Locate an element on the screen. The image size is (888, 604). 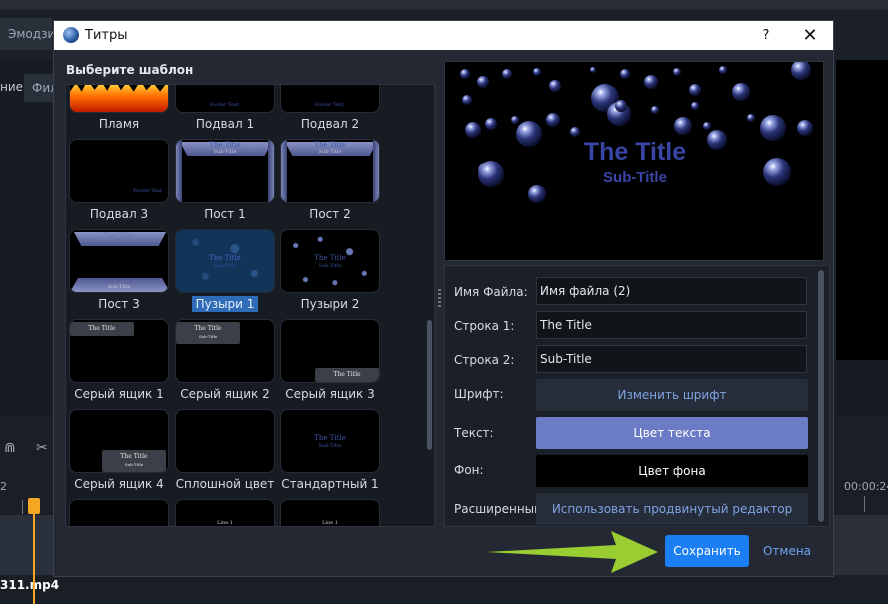
template-label-text: Пост 1 is located at coordinates (225, 214).